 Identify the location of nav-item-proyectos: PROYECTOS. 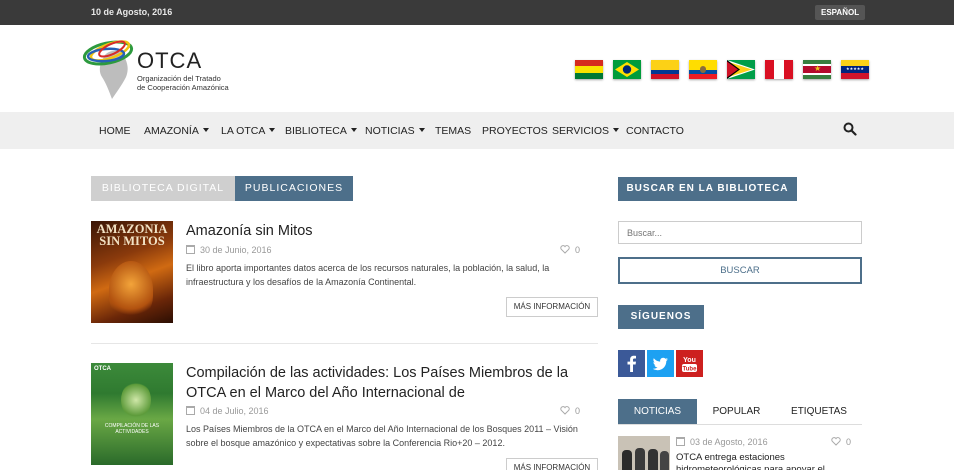
(515, 131).